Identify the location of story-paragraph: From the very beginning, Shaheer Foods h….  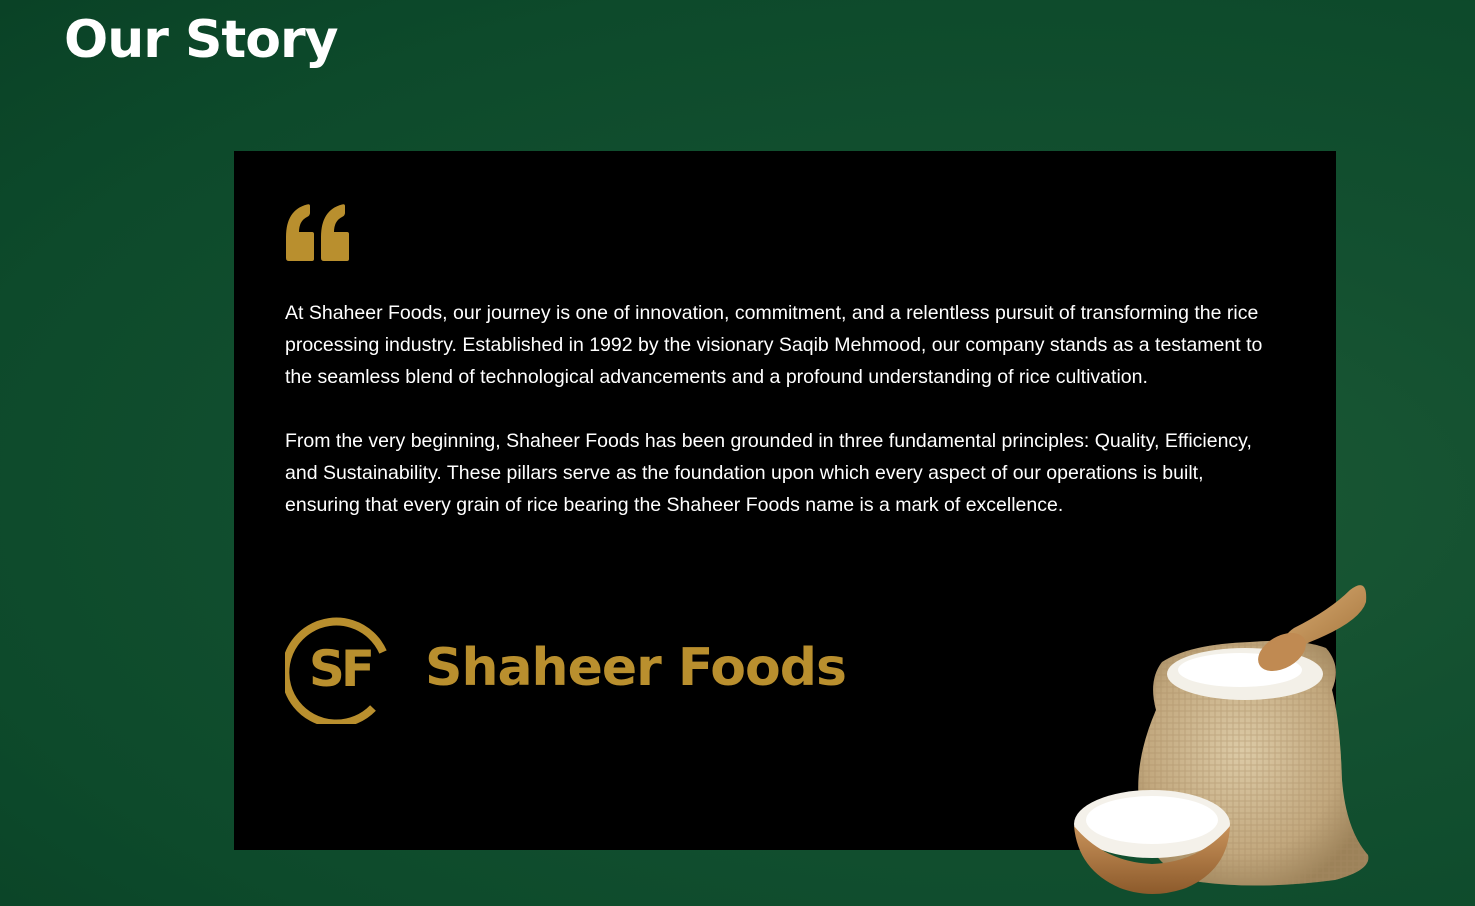
(768, 473).